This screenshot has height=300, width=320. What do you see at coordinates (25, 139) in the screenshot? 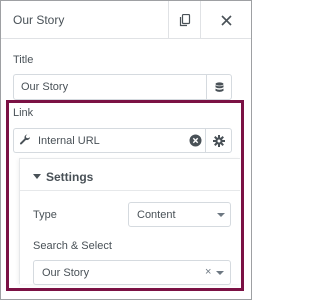
I see `wrench-icon` at bounding box center [25, 139].